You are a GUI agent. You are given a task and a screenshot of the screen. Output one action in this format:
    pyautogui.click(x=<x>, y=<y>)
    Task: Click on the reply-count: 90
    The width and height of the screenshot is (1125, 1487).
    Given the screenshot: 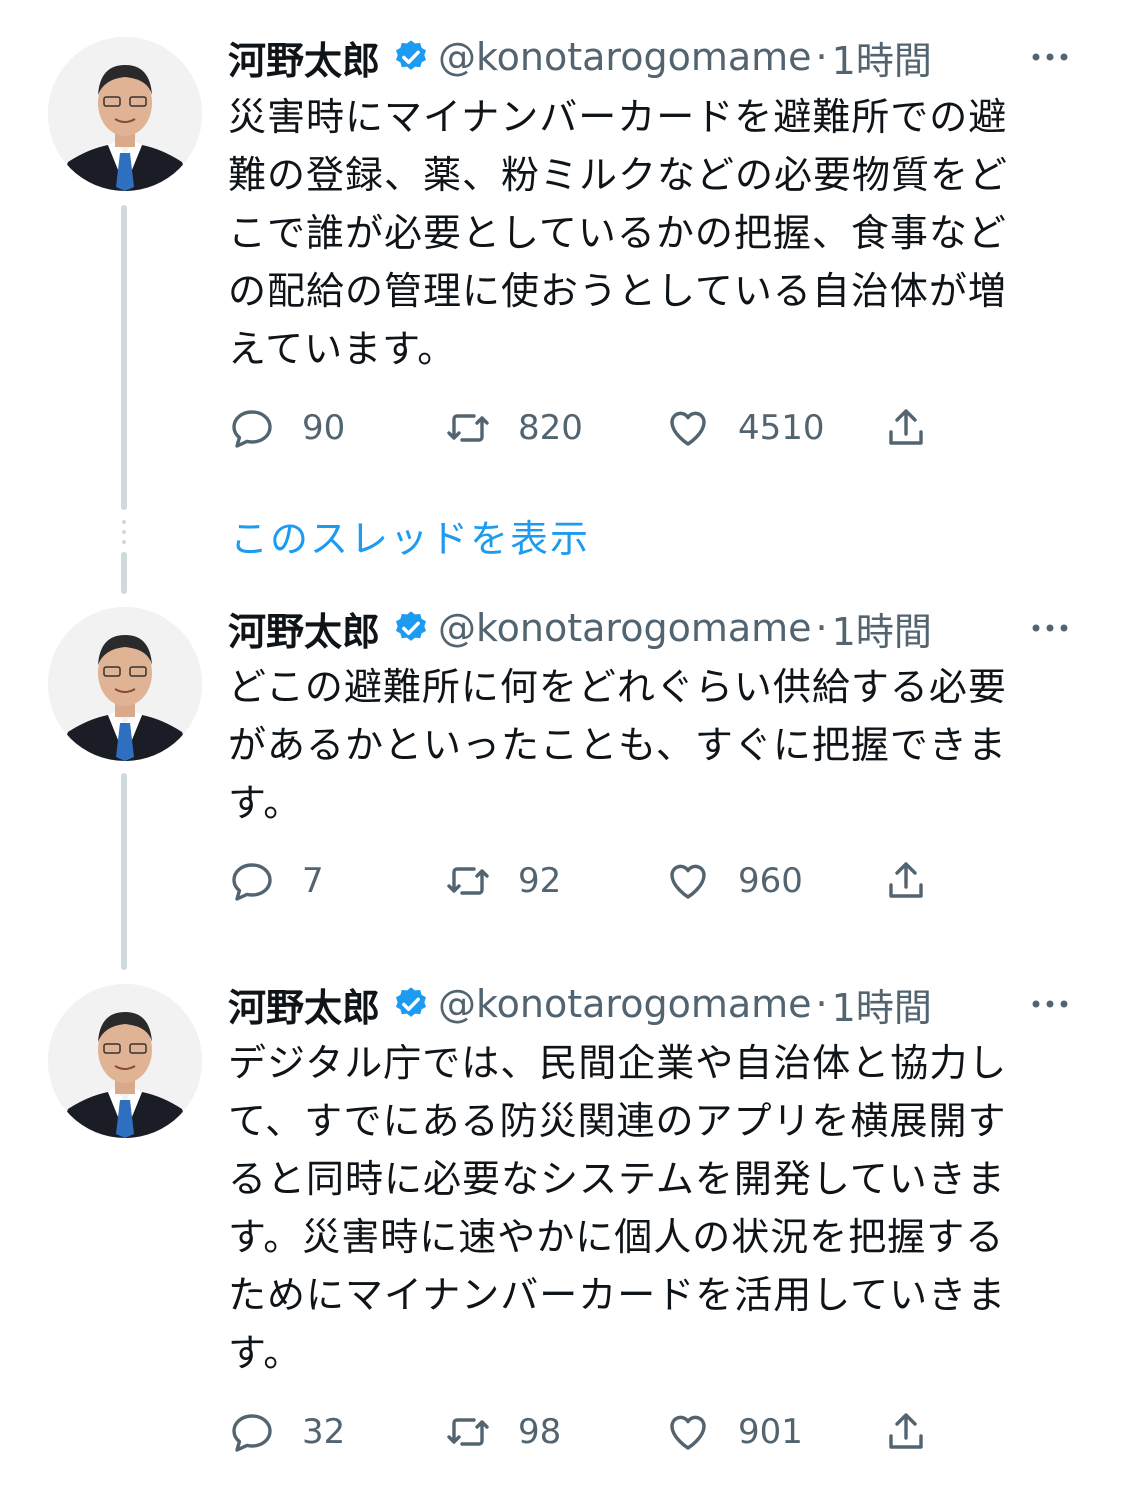 What is the action you would take?
    pyautogui.click(x=324, y=428)
    